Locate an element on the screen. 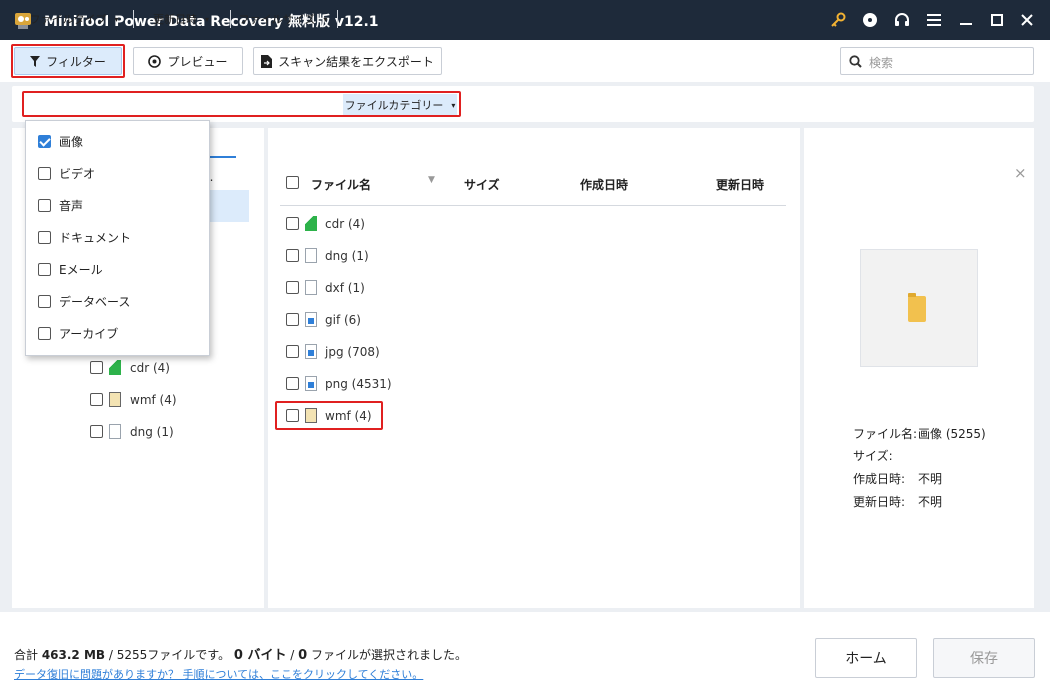 This screenshot has height=700, width=1050. info-size-label: サイズ: is located at coordinates (873, 456).